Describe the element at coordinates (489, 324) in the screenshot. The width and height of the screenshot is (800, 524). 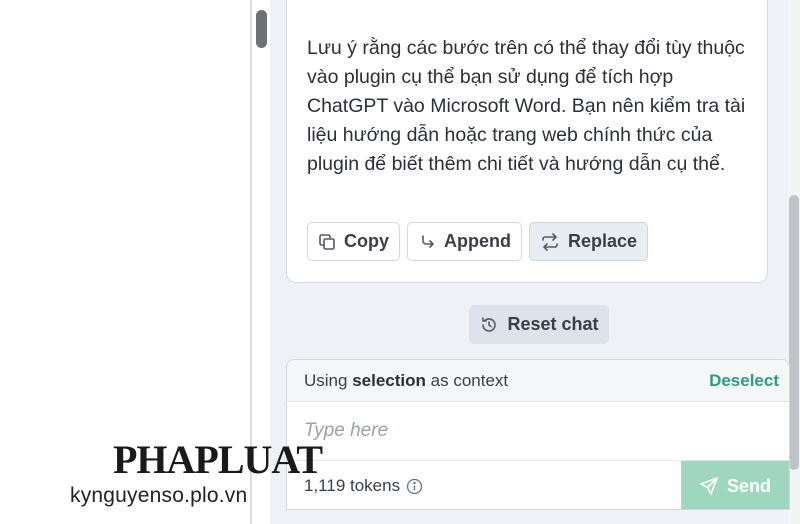
I see `reset-icon` at that location.